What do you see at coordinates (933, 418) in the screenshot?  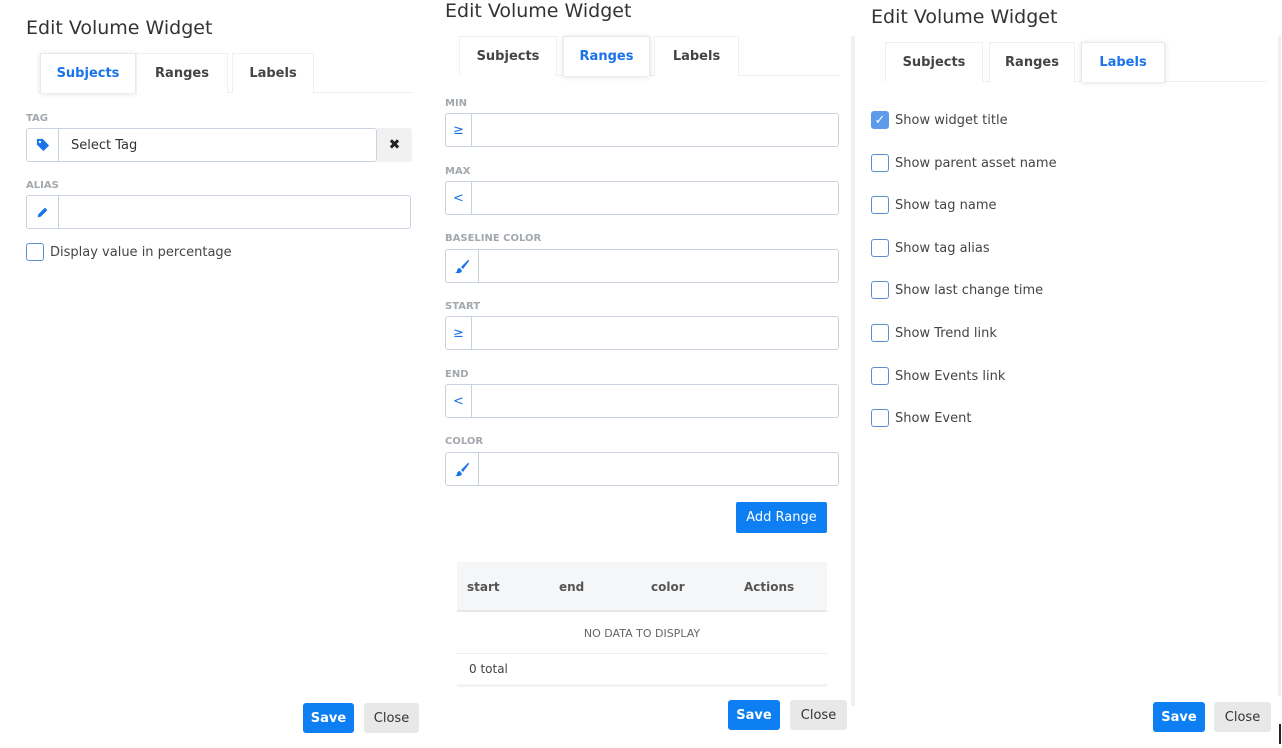 I see `checkbox-label: Show Event` at bounding box center [933, 418].